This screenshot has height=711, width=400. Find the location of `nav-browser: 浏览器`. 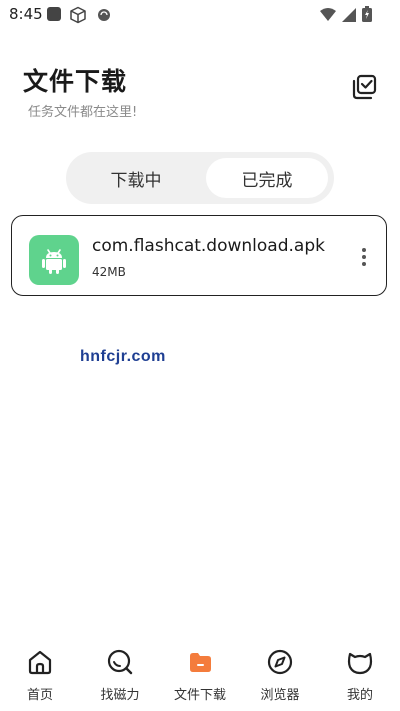

nav-browser: 浏览器 is located at coordinates (280, 672).